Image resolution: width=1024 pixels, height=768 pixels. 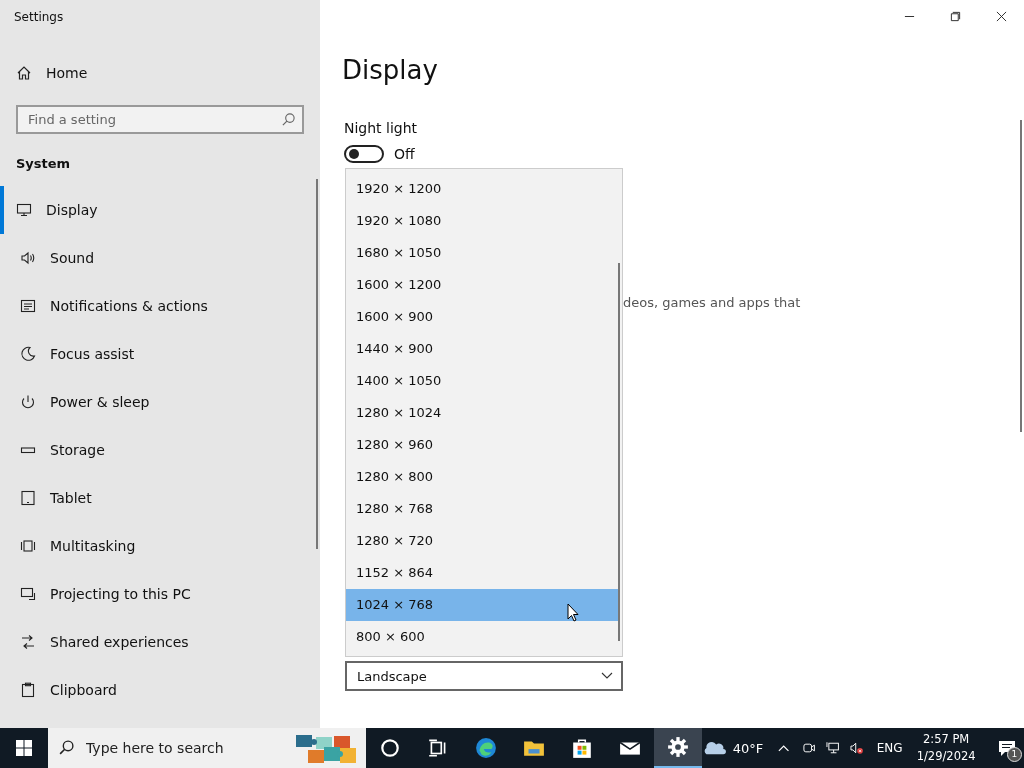 I want to click on resolution-option: 1920 × 1080, so click(x=482, y=221).